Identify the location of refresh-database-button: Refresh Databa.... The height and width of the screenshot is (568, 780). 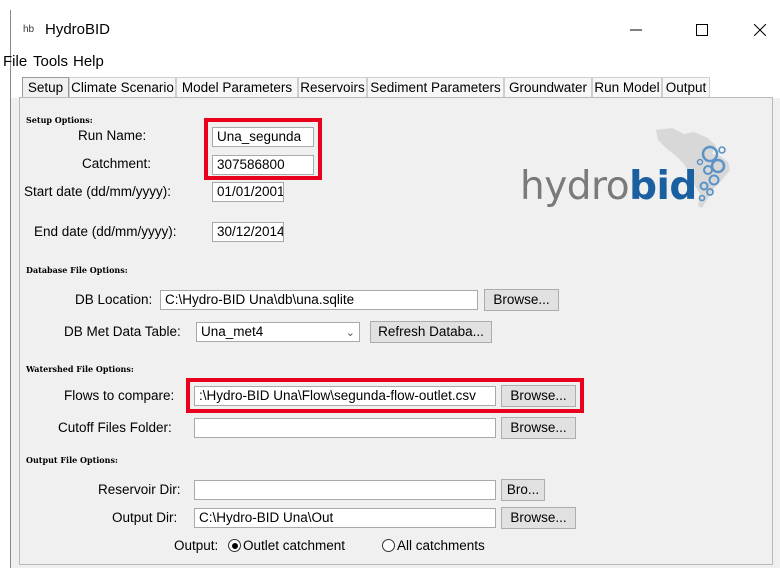
(431, 332).